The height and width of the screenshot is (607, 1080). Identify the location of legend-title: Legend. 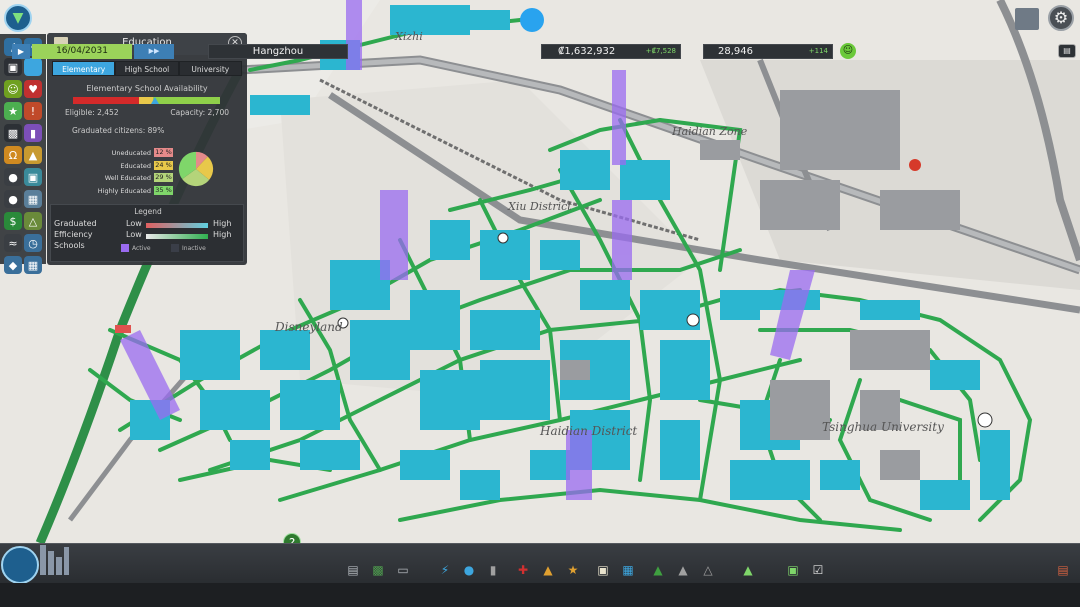
(148, 211).